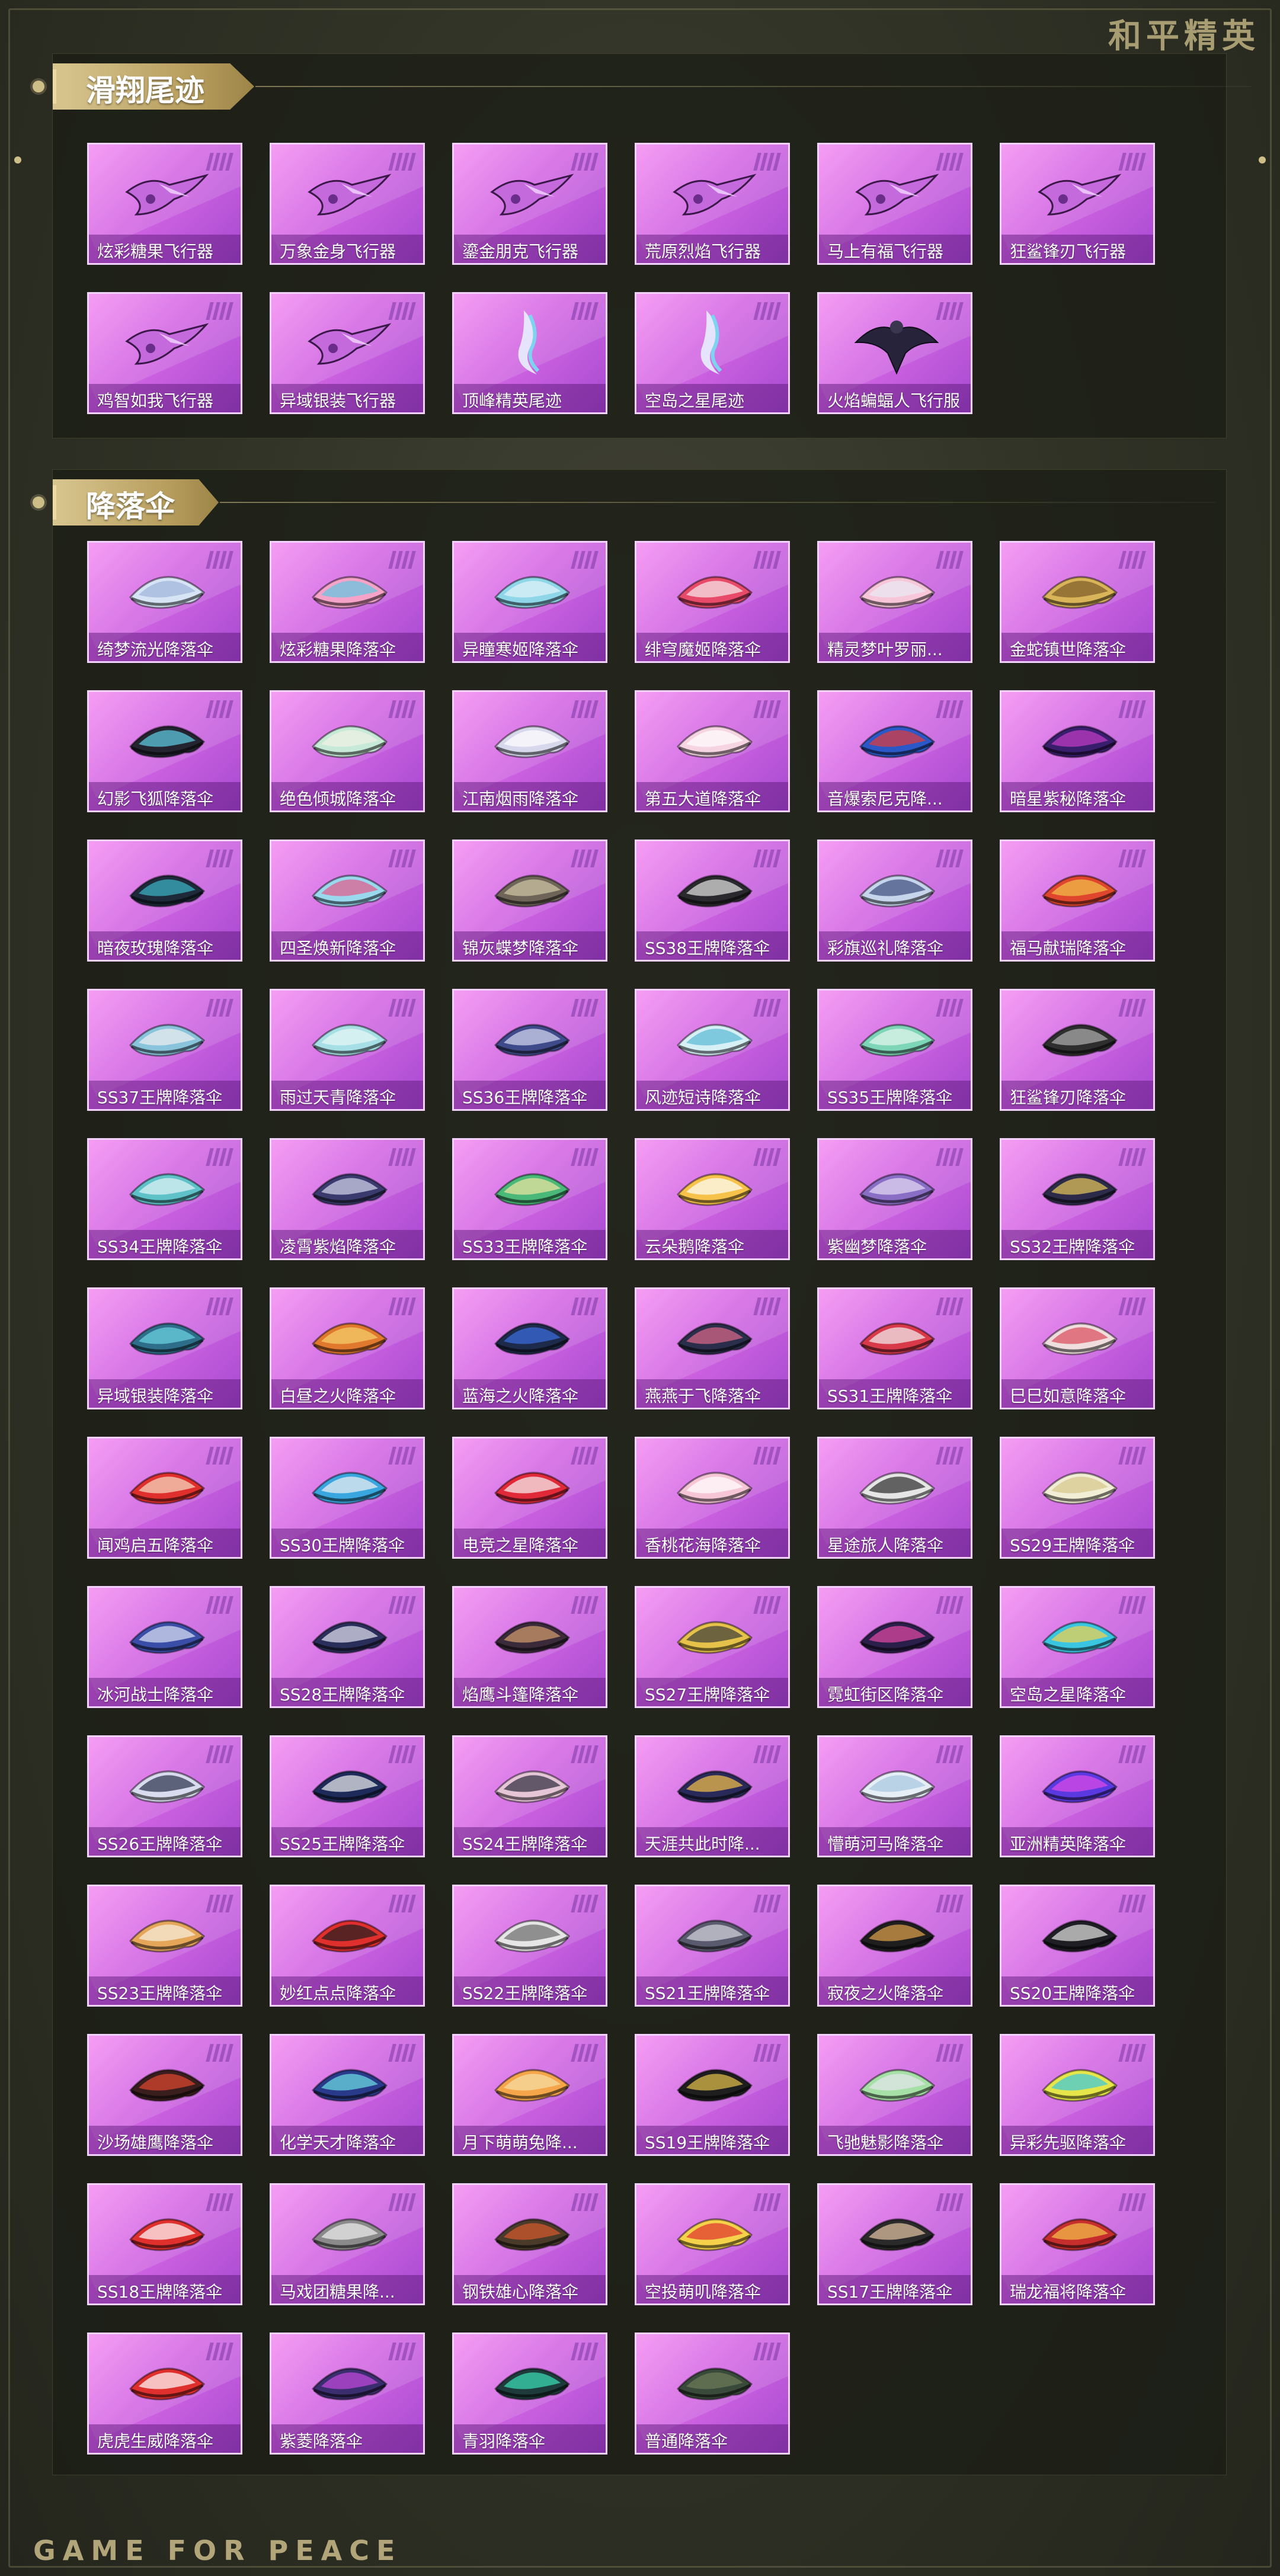 This screenshot has width=1280, height=2576. What do you see at coordinates (894, 1498) in the screenshot?
I see `item-card: 星途旅人降落伞` at bounding box center [894, 1498].